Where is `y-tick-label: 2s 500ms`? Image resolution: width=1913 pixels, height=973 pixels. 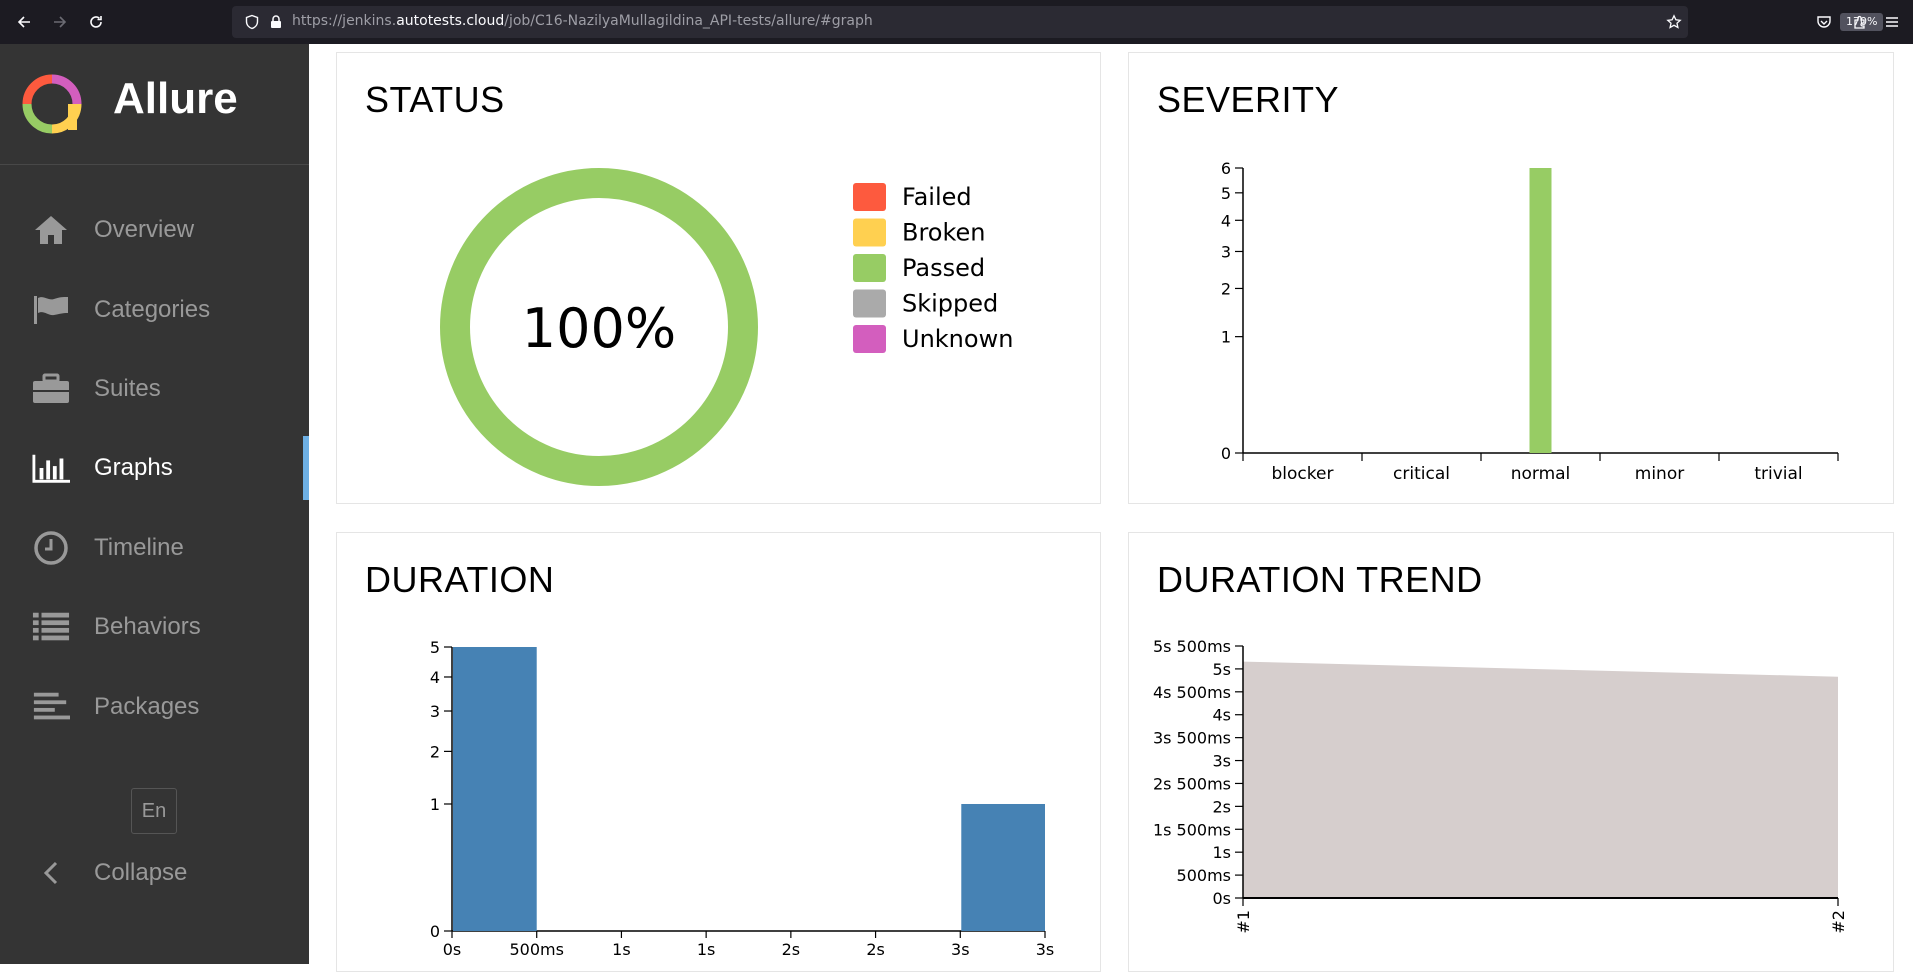
y-tick-label: 2s 500ms is located at coordinates (1192, 783).